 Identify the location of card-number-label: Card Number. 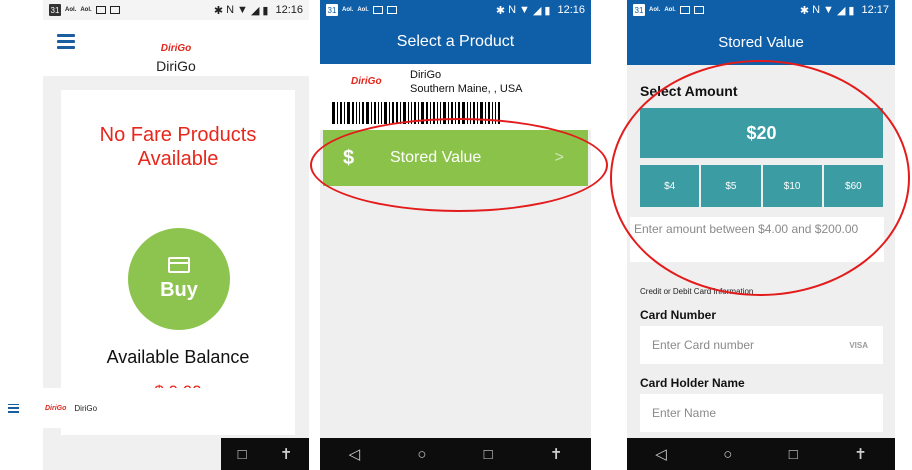
(678, 315).